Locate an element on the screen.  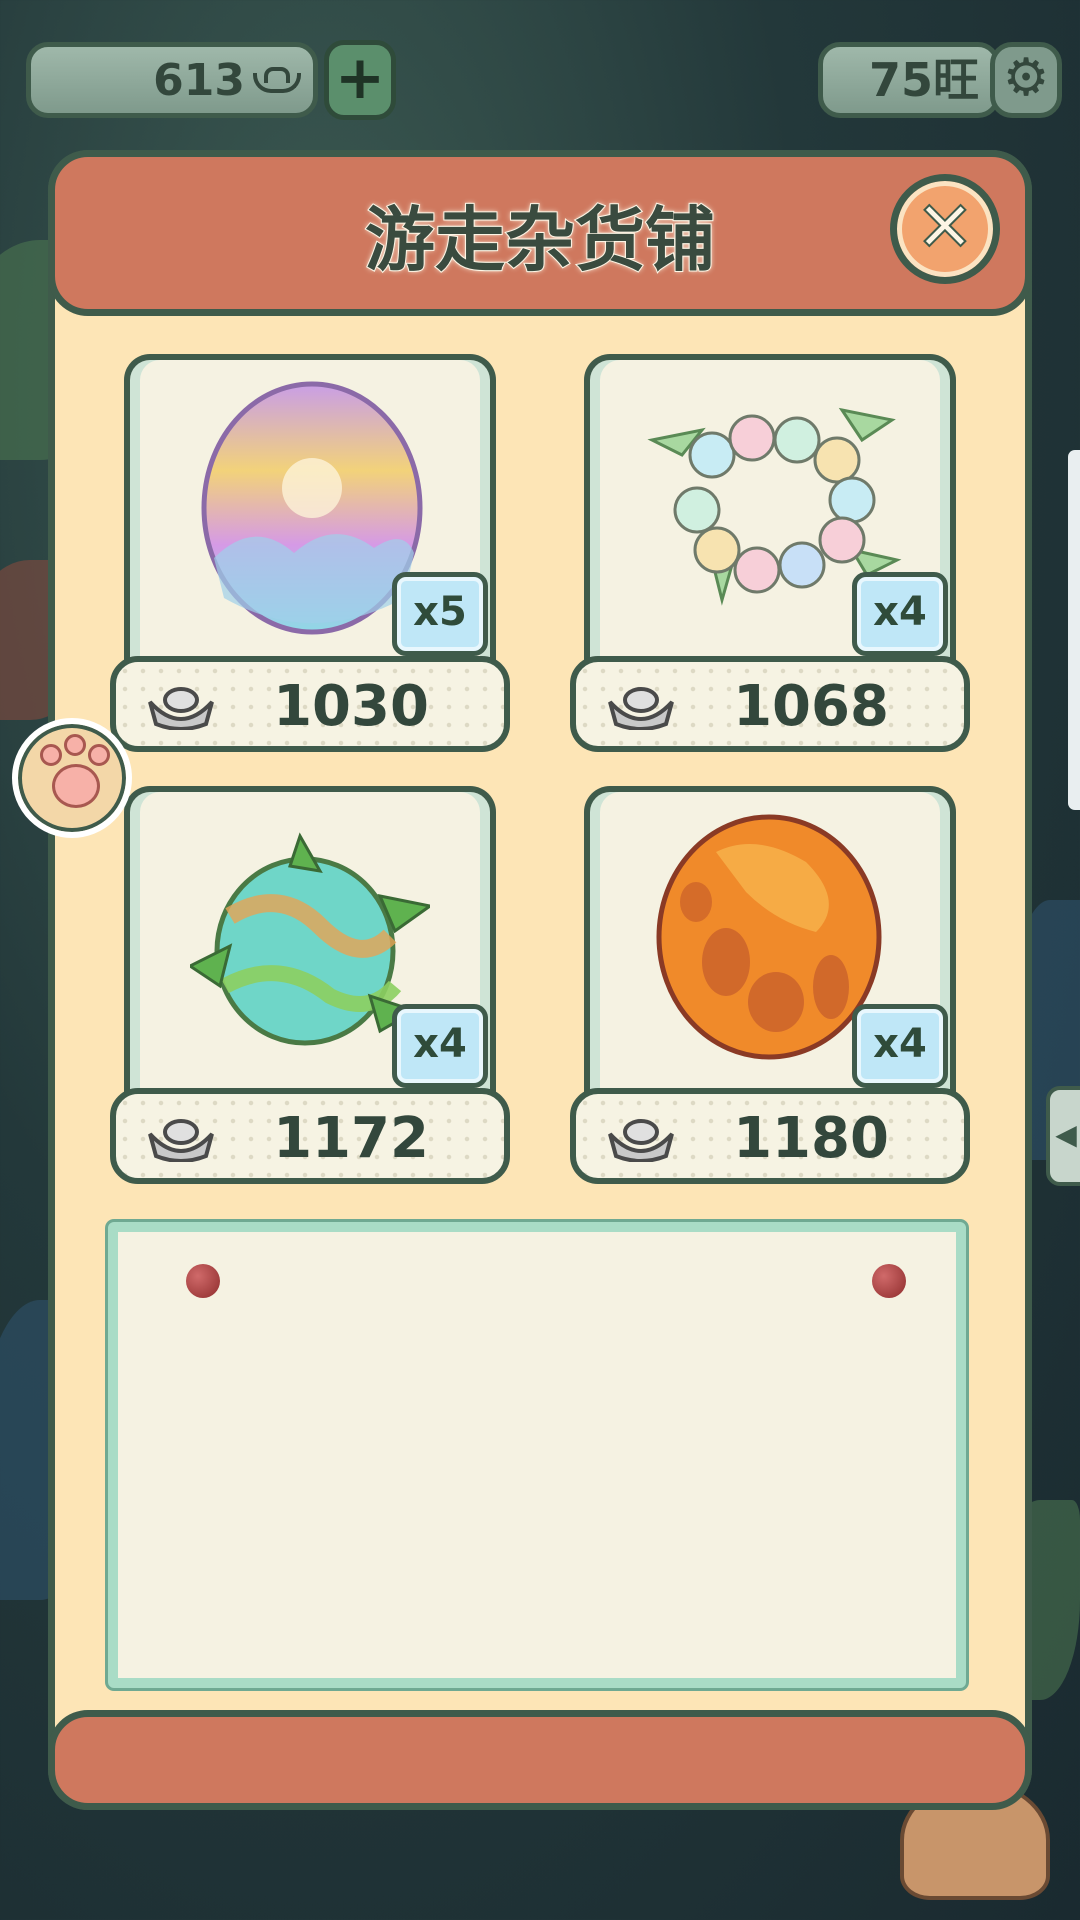
close-button: ✕ is located at coordinates (945, 229).